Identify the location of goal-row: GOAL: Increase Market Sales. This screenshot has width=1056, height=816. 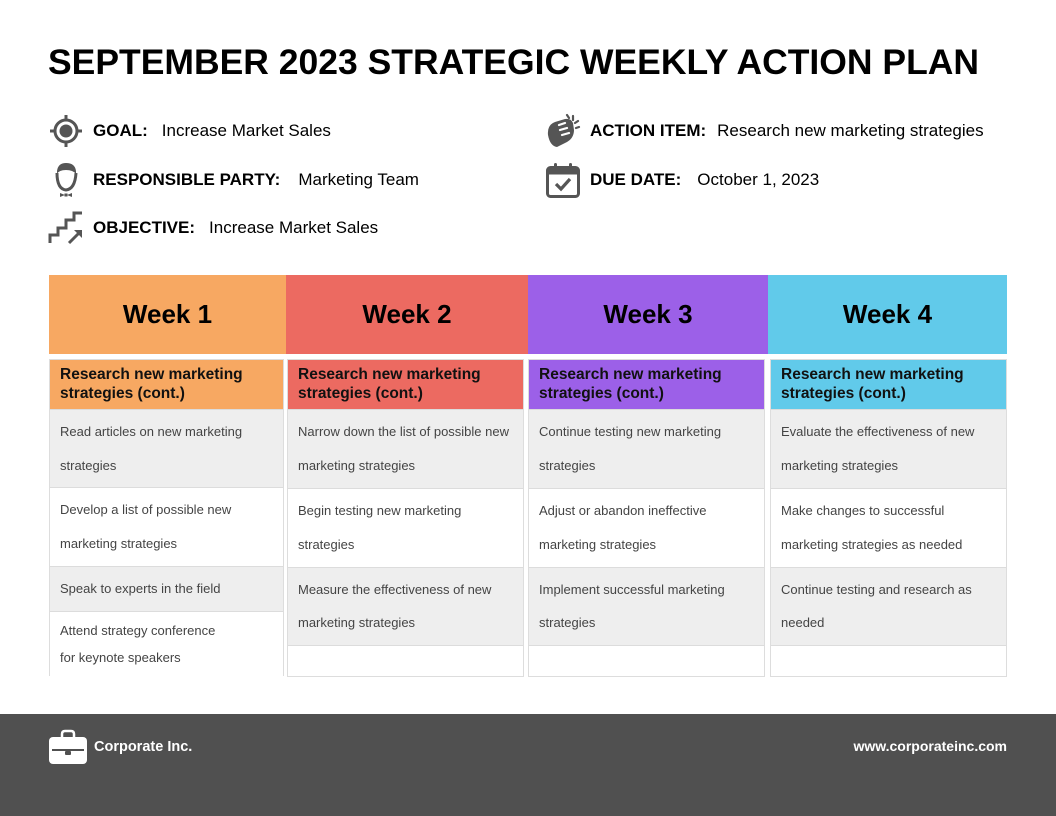
(189, 131).